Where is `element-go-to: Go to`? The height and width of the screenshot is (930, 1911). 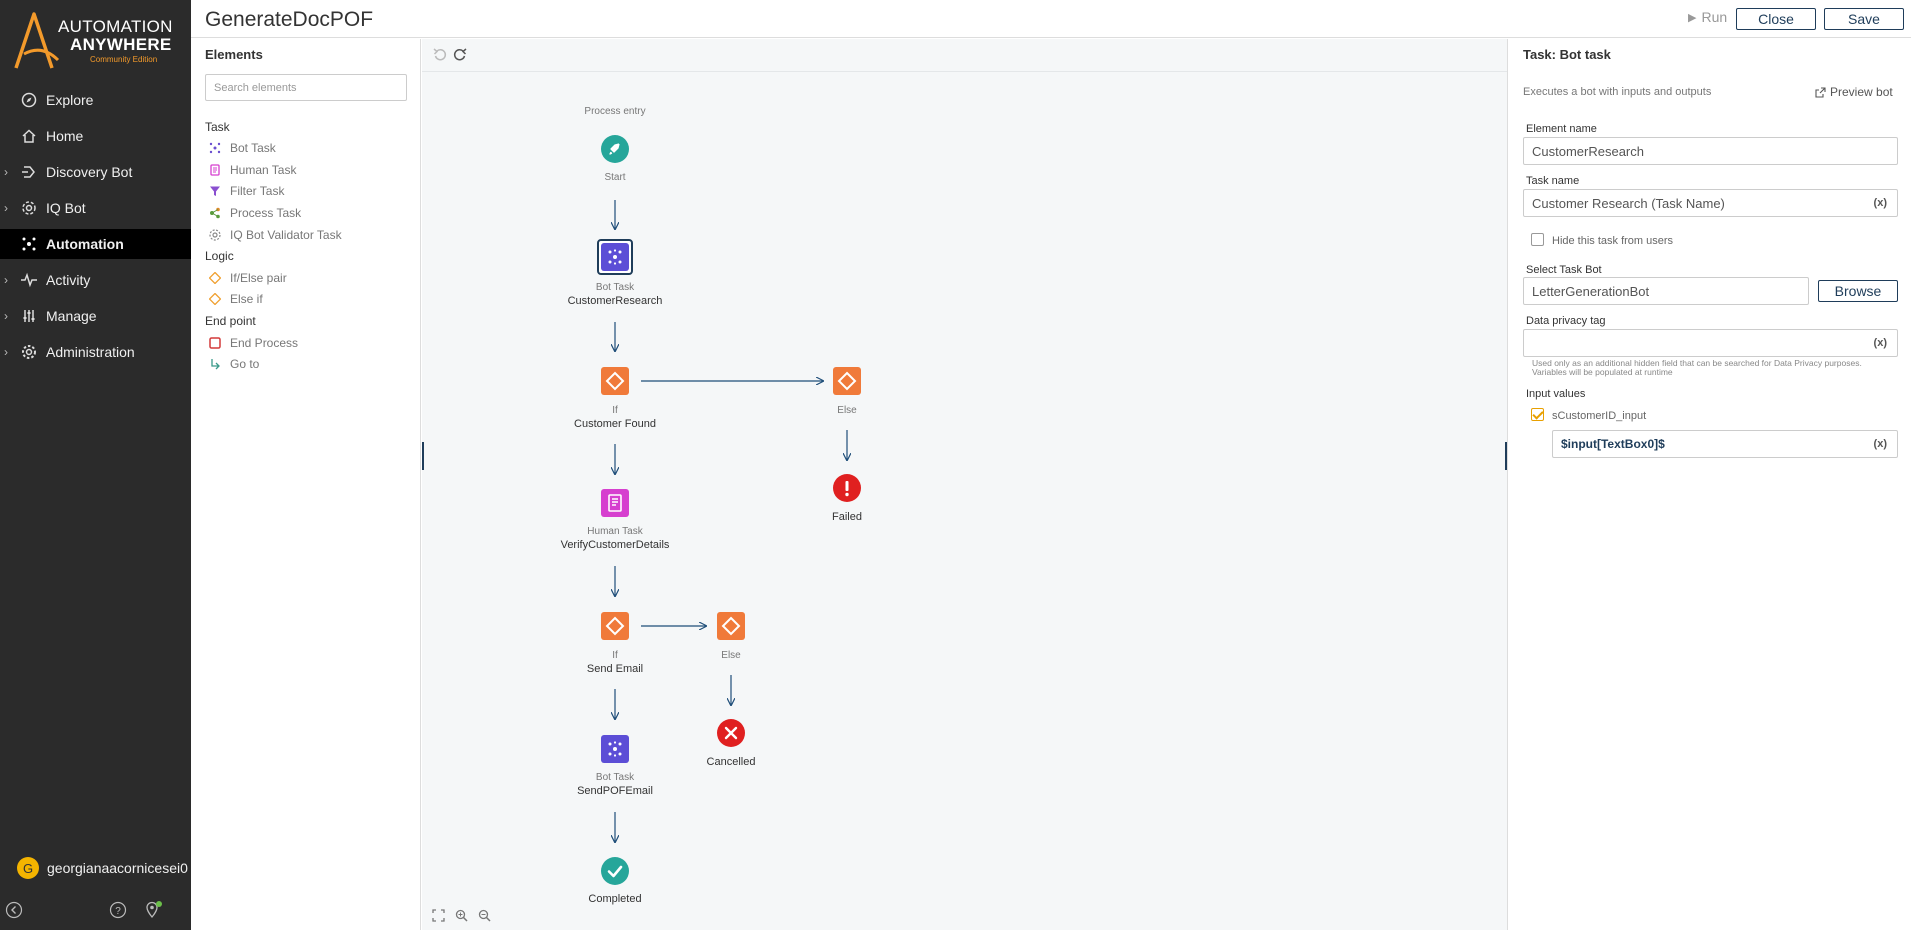 element-go-to: Go to is located at coordinates (234, 364).